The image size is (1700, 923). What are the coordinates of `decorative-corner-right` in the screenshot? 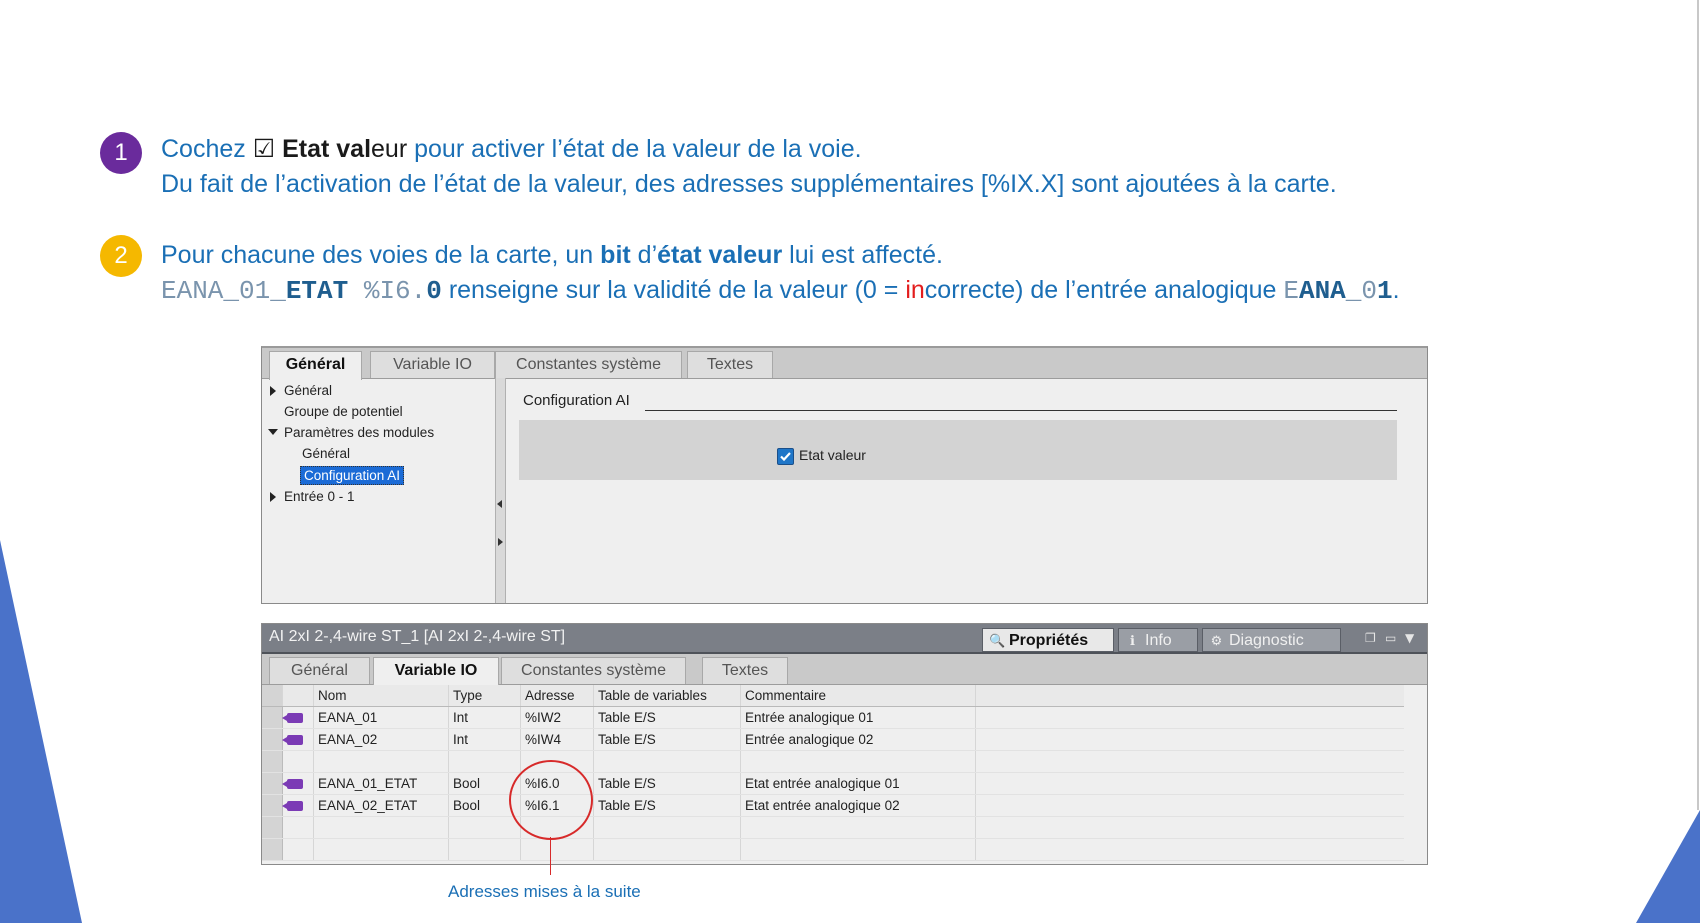 It's located at (1668, 461).